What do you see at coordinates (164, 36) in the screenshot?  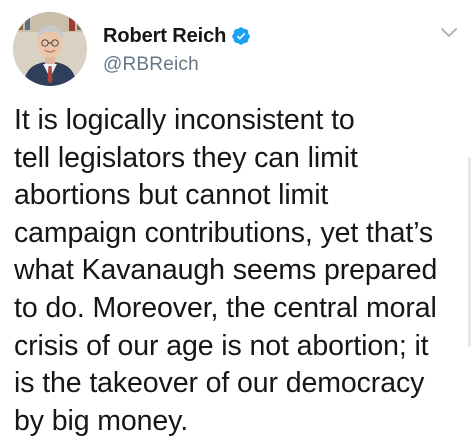 I see `display-name: Robert Reich` at bounding box center [164, 36].